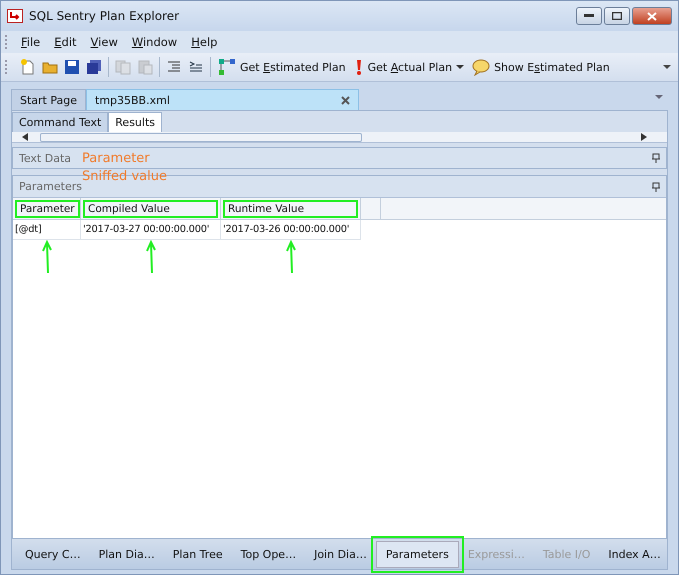  I want to click on view-tab: Command Text, so click(60, 122).